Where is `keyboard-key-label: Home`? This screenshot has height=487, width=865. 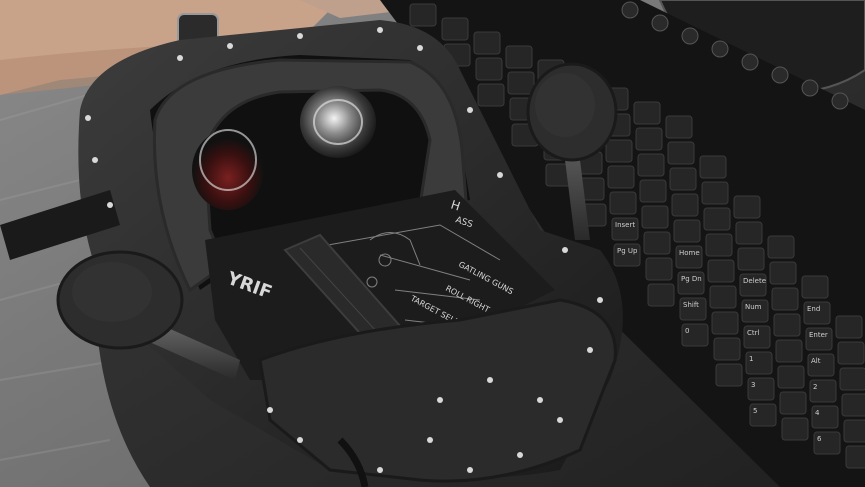 keyboard-key-label: Home is located at coordinates (689, 253).